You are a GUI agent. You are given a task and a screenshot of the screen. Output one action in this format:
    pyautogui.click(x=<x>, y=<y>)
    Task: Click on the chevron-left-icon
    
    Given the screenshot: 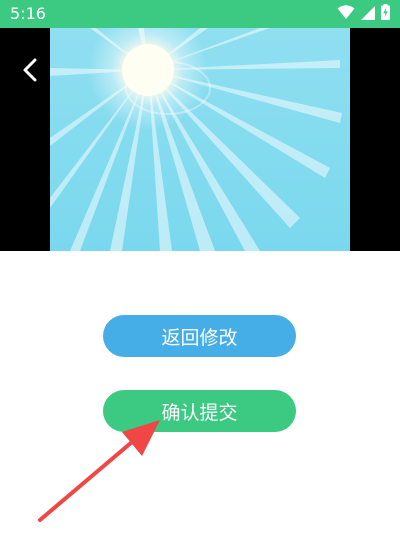 What is the action you would take?
    pyautogui.click(x=30, y=70)
    